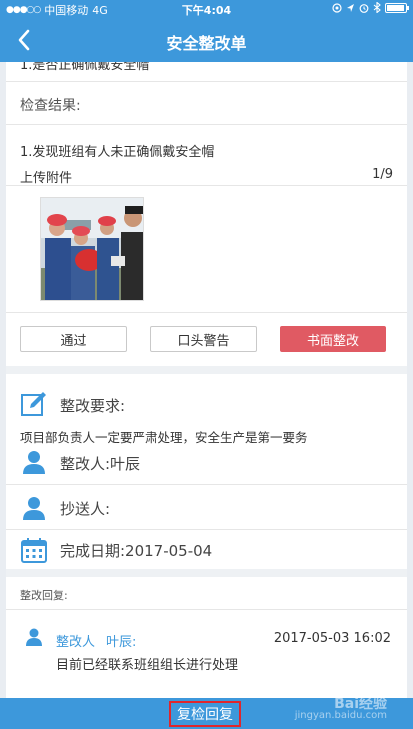  What do you see at coordinates (206, 609) in the screenshot?
I see `reply-divider` at bounding box center [206, 609].